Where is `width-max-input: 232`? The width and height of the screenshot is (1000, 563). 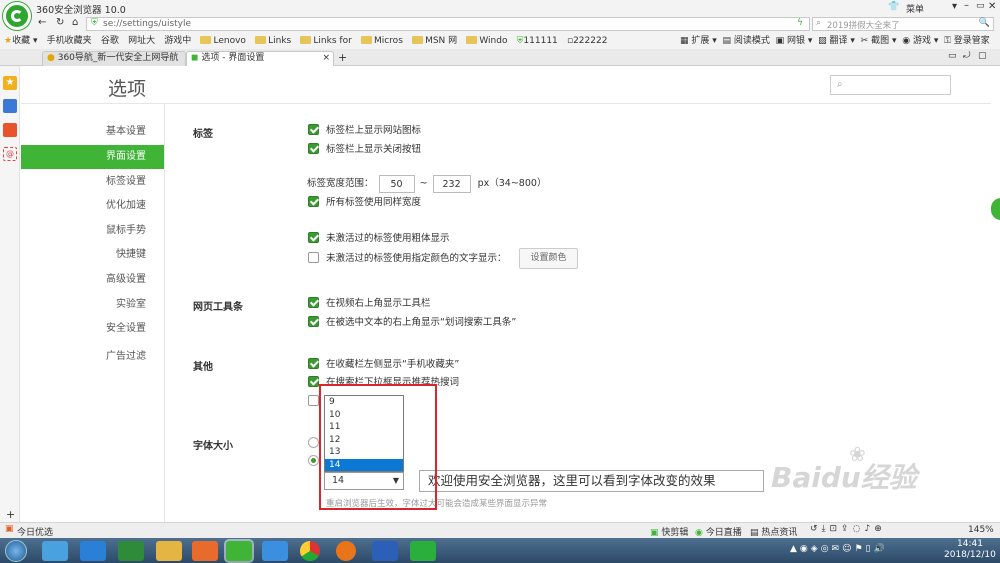
width-max-input: 232 is located at coordinates (451, 184).